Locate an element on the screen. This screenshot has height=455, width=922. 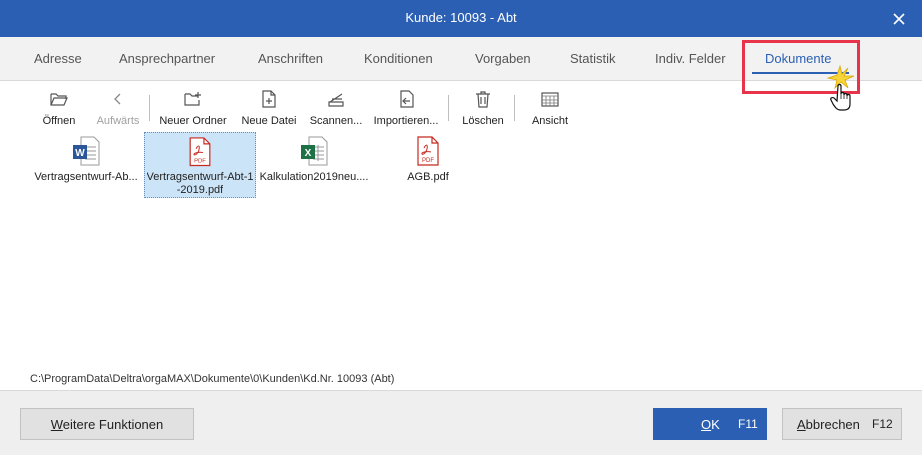
new-folder-label: Neuer Ordner is located at coordinates (193, 121).